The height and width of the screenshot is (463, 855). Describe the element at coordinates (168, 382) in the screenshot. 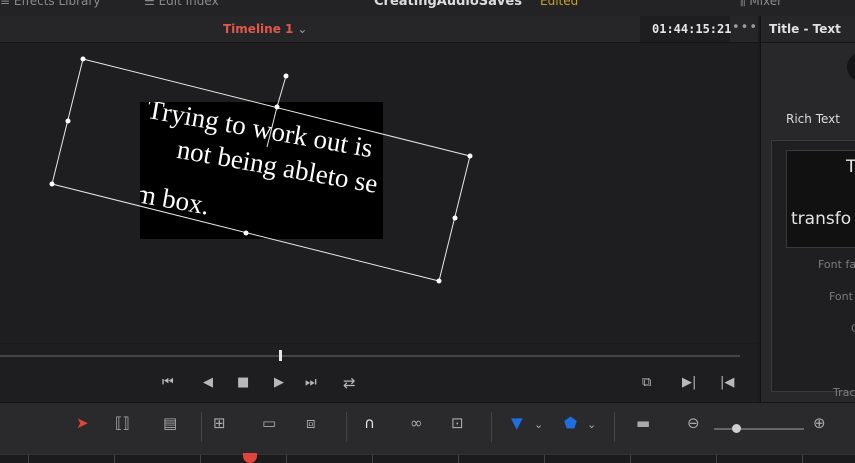

I see `go-to-start-icon: ⏮` at that location.